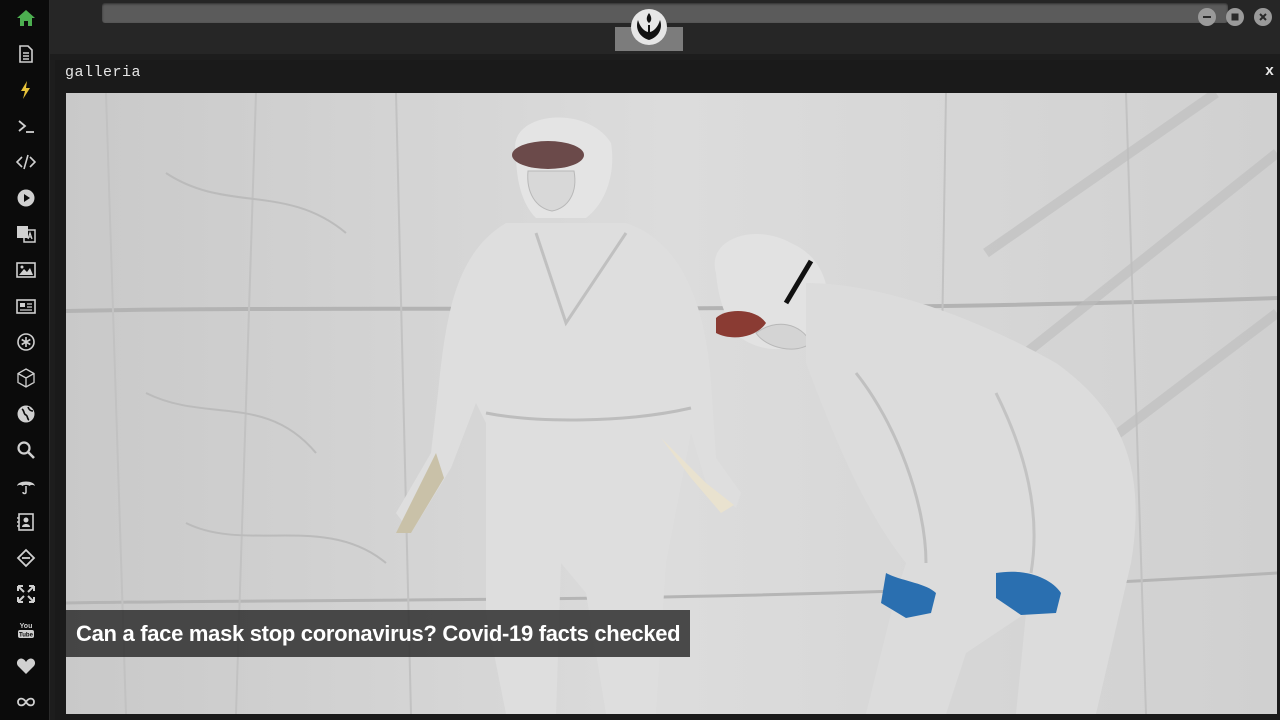 The image size is (1280, 720). Describe the element at coordinates (26, 450) in the screenshot. I see `search-icon` at that location.